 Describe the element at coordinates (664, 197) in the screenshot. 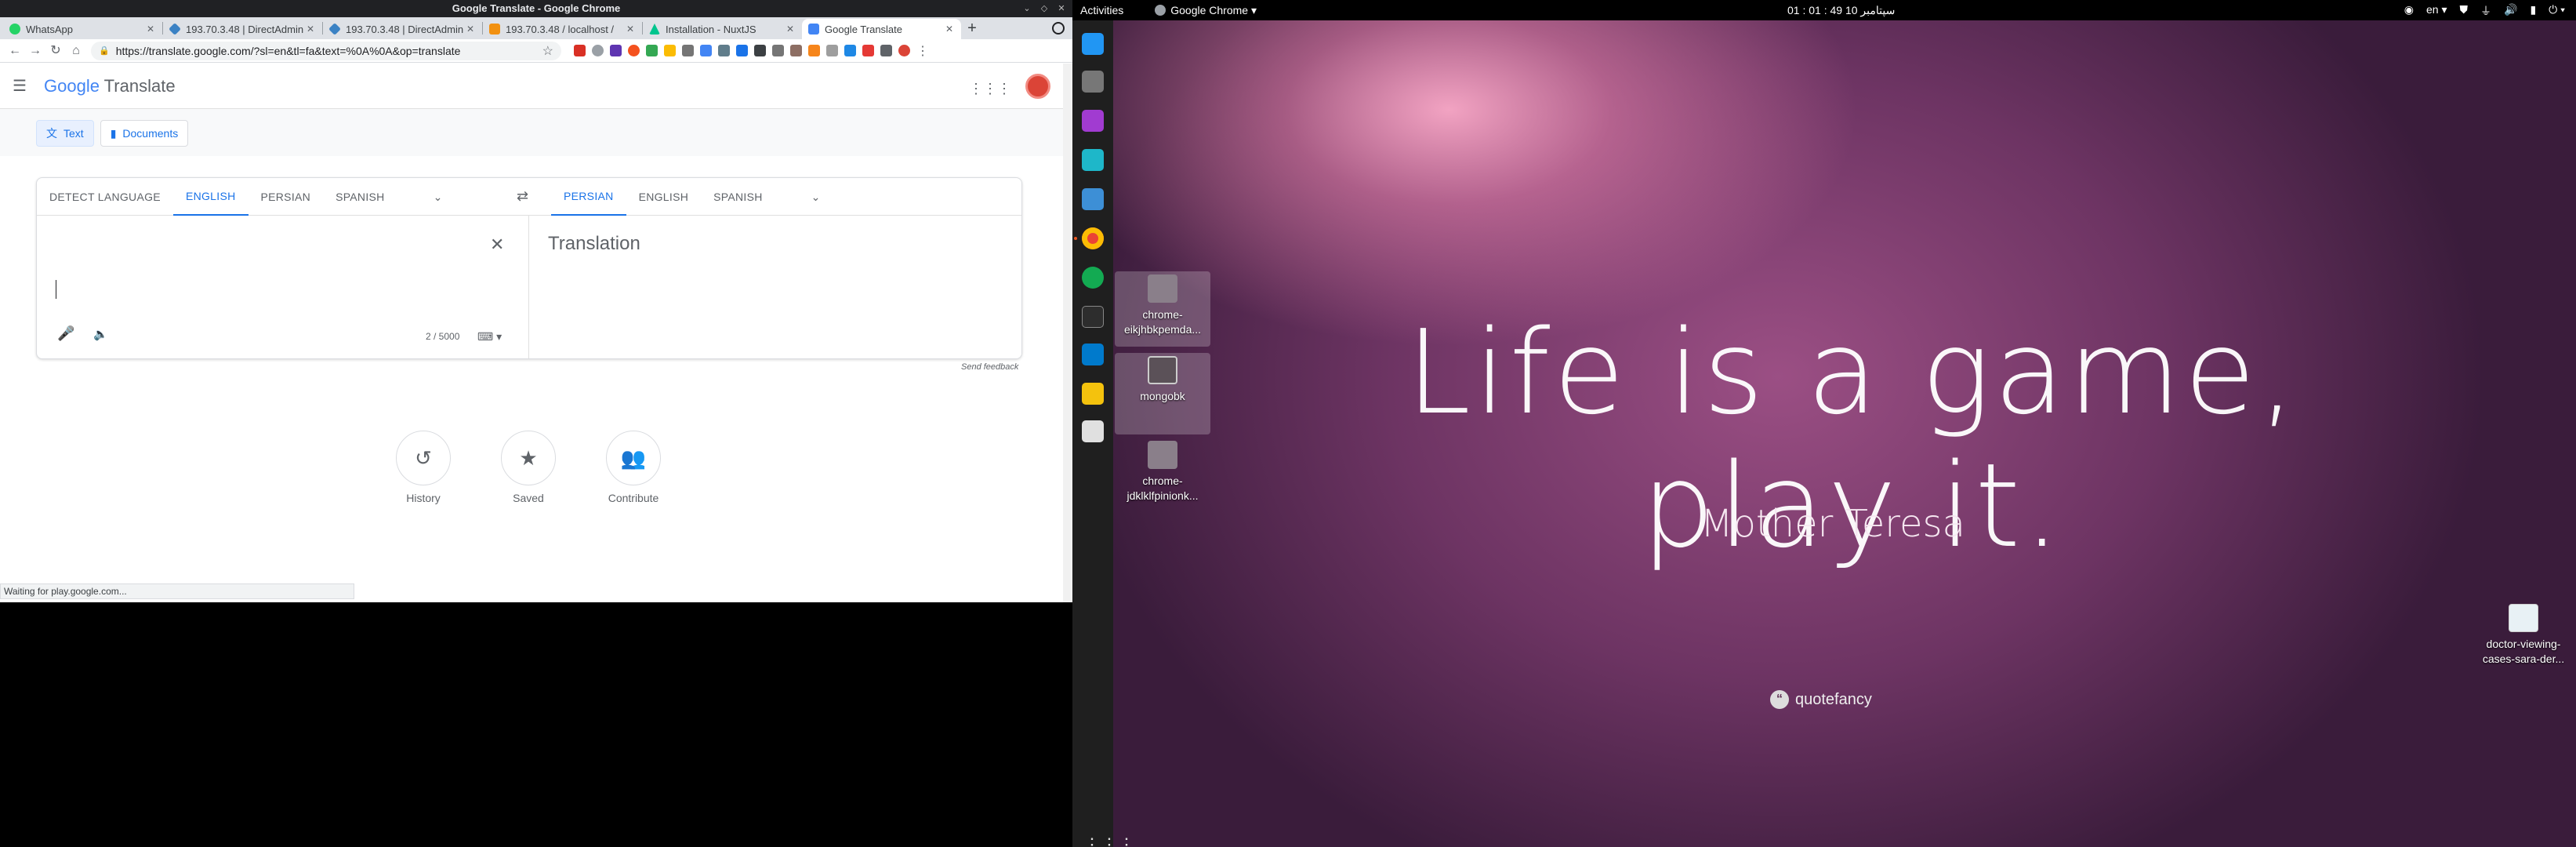

I see `lang-target-english: ENGLISH` at that location.